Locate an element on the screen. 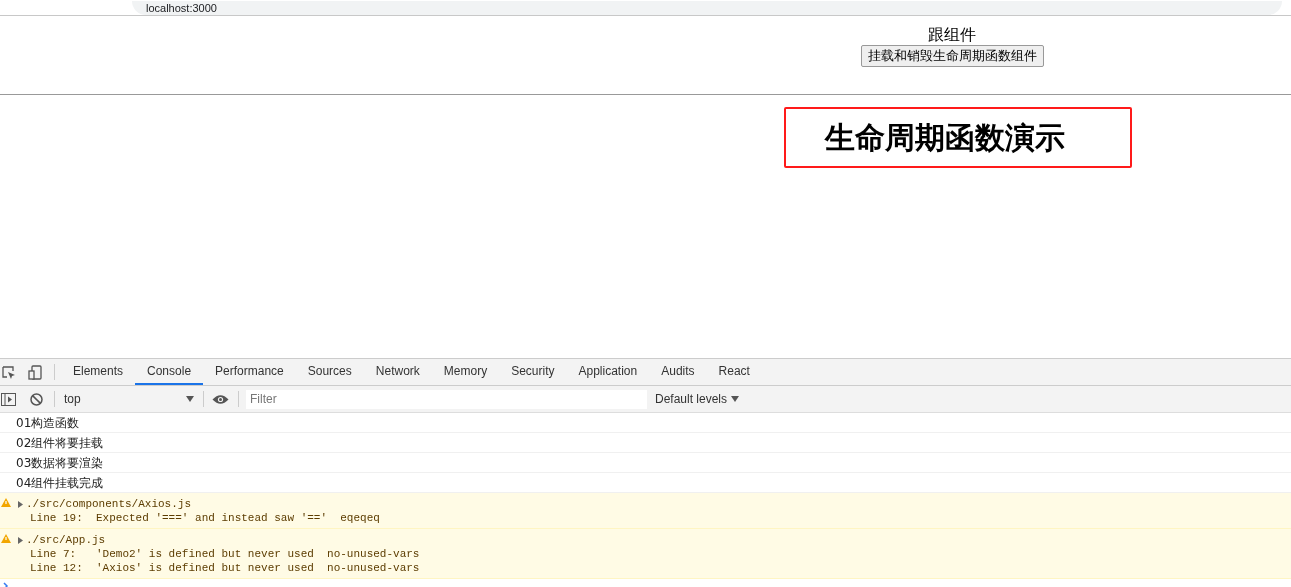  devtools-tab: Audits is located at coordinates (678, 372).